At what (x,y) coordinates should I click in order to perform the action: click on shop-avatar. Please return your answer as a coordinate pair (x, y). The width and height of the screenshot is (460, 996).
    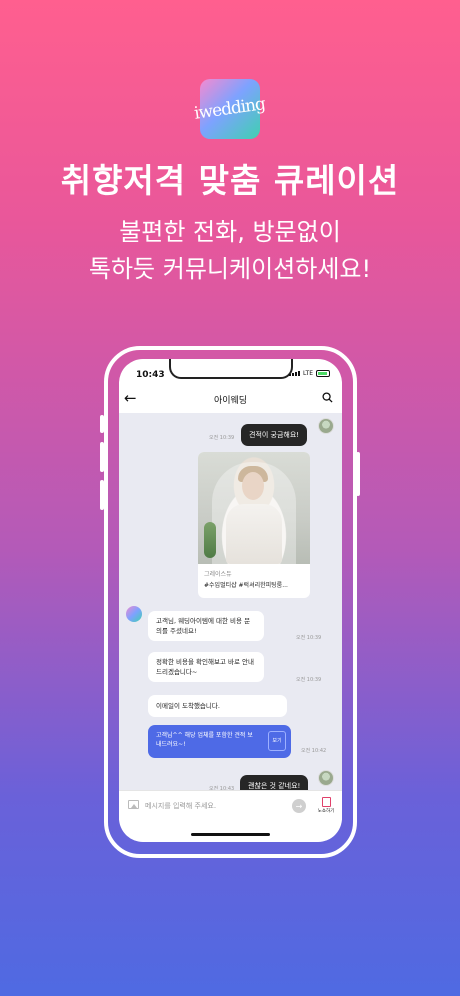
    Looking at the image, I should click on (134, 614).